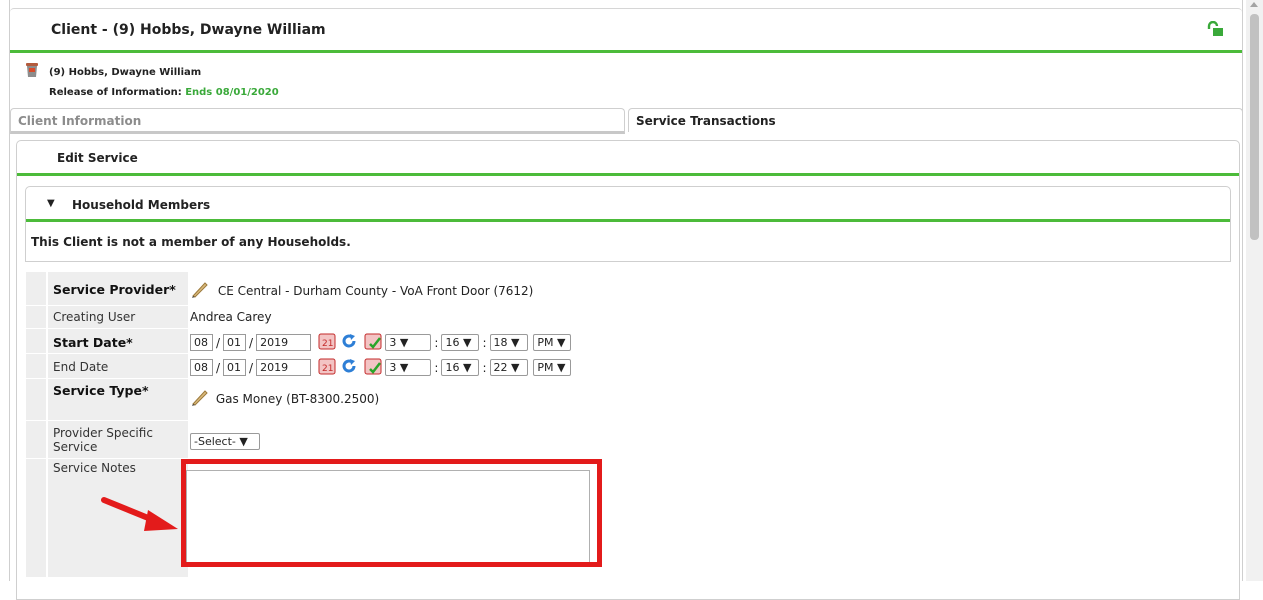  Describe the element at coordinates (628, 158) in the screenshot. I see `edit-service-header: Edit Service` at that location.